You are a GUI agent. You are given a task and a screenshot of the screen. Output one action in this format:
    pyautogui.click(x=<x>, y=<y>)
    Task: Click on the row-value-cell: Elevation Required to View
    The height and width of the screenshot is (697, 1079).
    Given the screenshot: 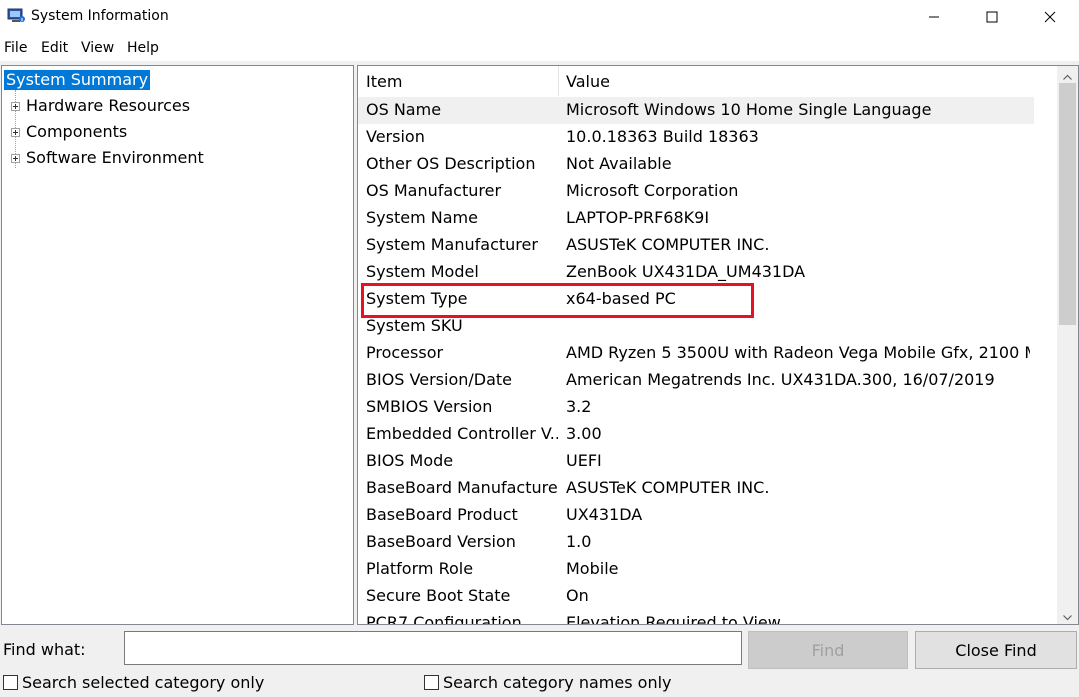 What is the action you would take?
    pyautogui.click(x=673, y=619)
    